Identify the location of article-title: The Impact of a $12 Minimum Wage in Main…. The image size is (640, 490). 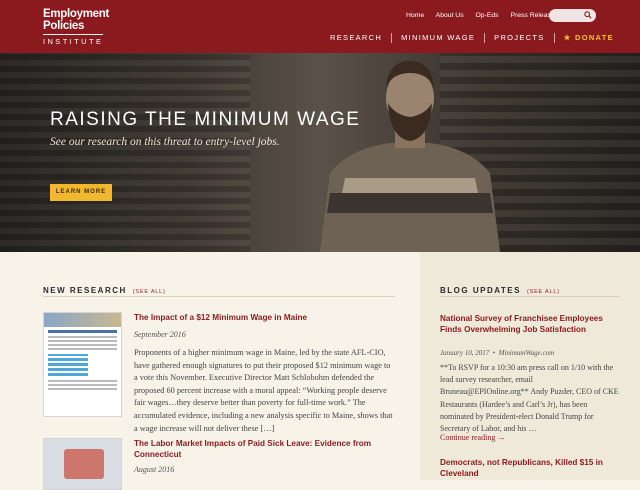
(264, 317).